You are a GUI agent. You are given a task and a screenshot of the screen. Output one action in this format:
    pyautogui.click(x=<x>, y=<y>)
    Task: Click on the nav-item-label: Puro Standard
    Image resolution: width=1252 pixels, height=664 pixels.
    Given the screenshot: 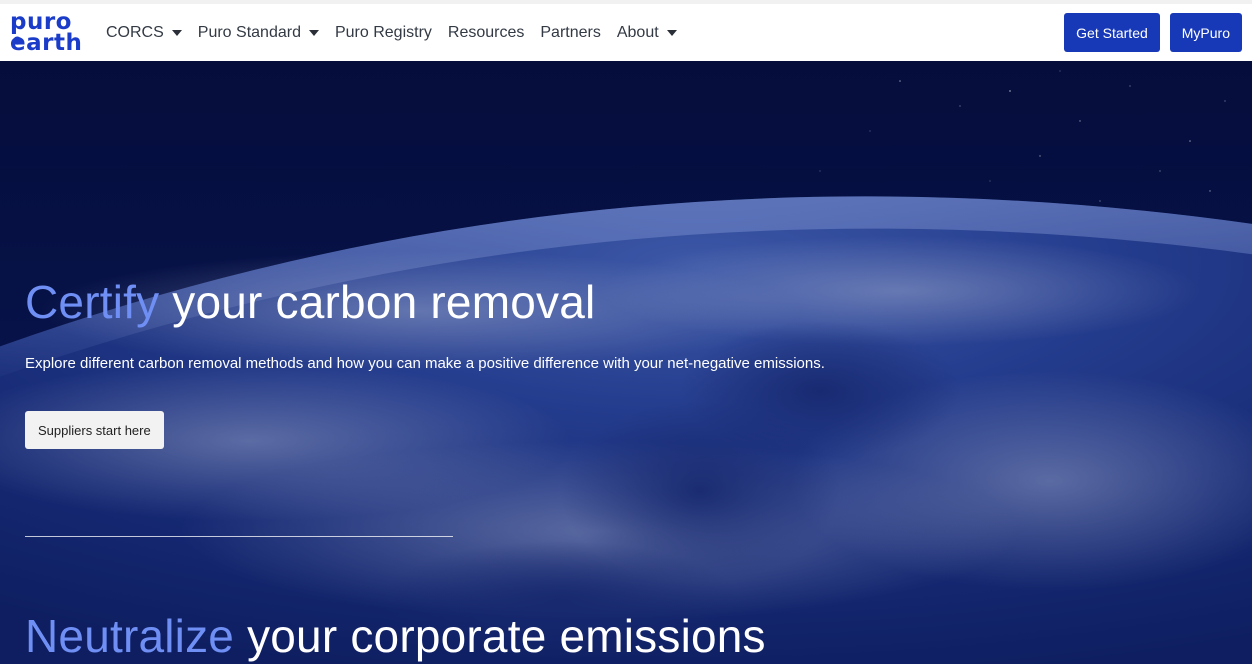 What is the action you would take?
    pyautogui.click(x=249, y=32)
    